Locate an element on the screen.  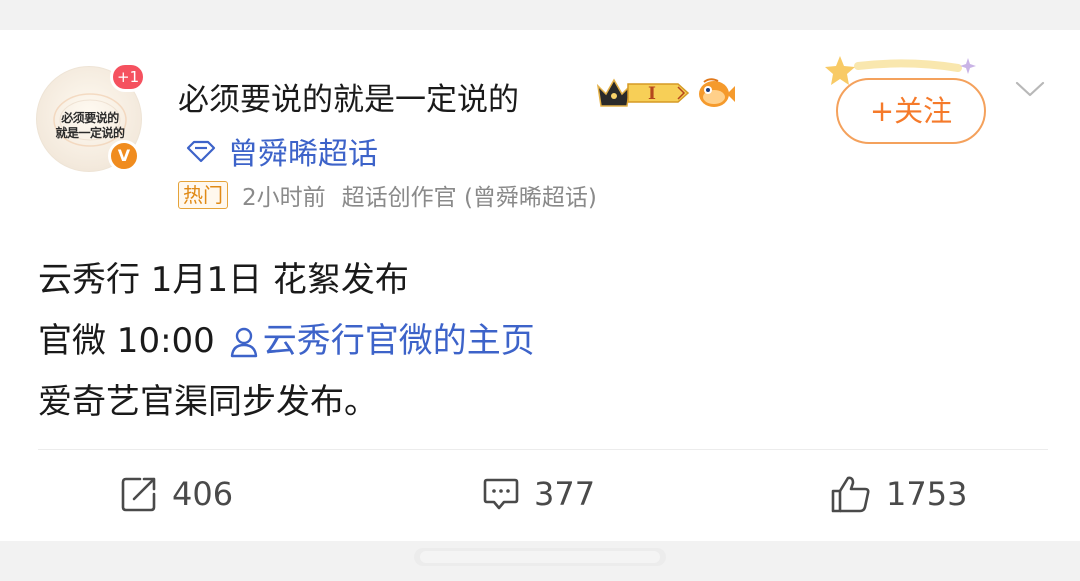
content-line-3: 爱奇艺官渠同步发布。 is located at coordinates (208, 402).